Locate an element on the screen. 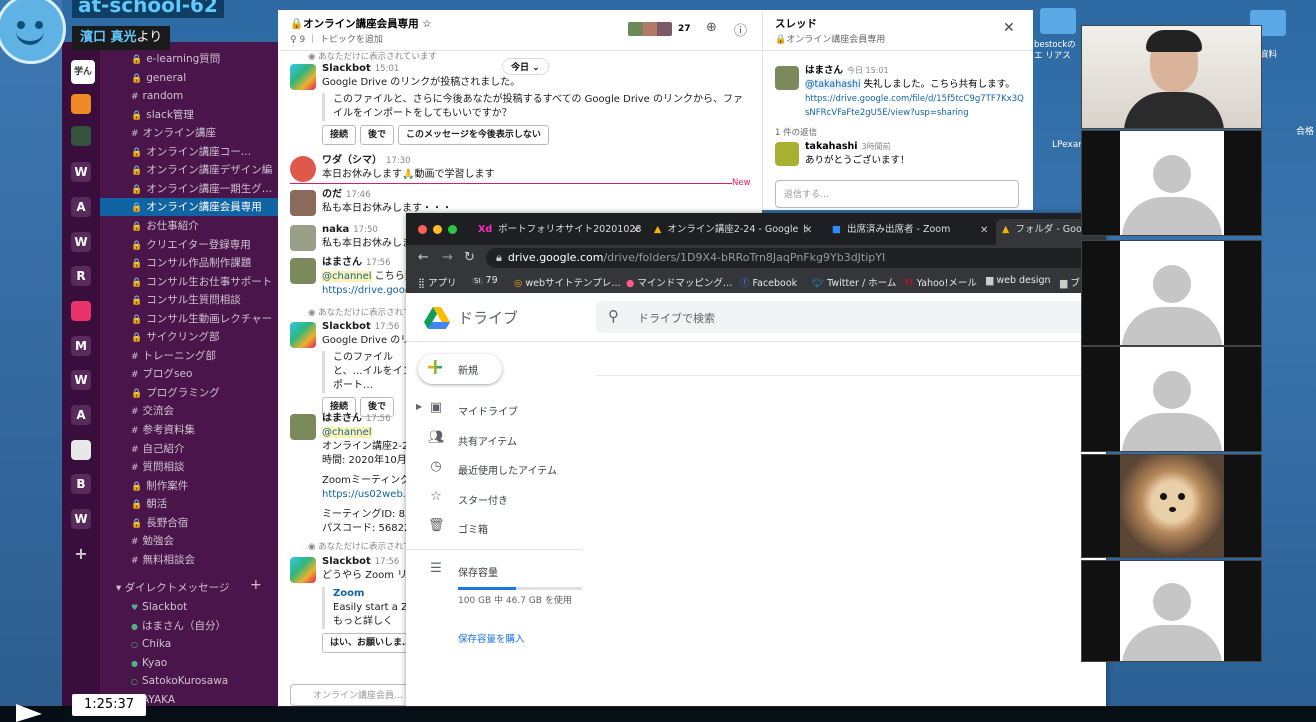 The image size is (1316, 722). nav-recent: 最近使用したアイテム is located at coordinates (507, 469).